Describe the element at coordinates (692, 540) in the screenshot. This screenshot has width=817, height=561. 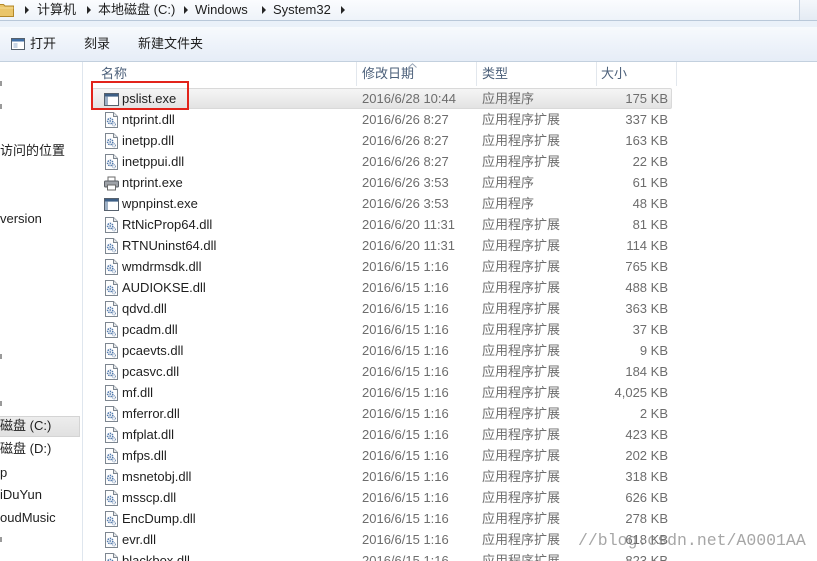
I see `watermark: //blog.csdn.net/A0001AA` at that location.